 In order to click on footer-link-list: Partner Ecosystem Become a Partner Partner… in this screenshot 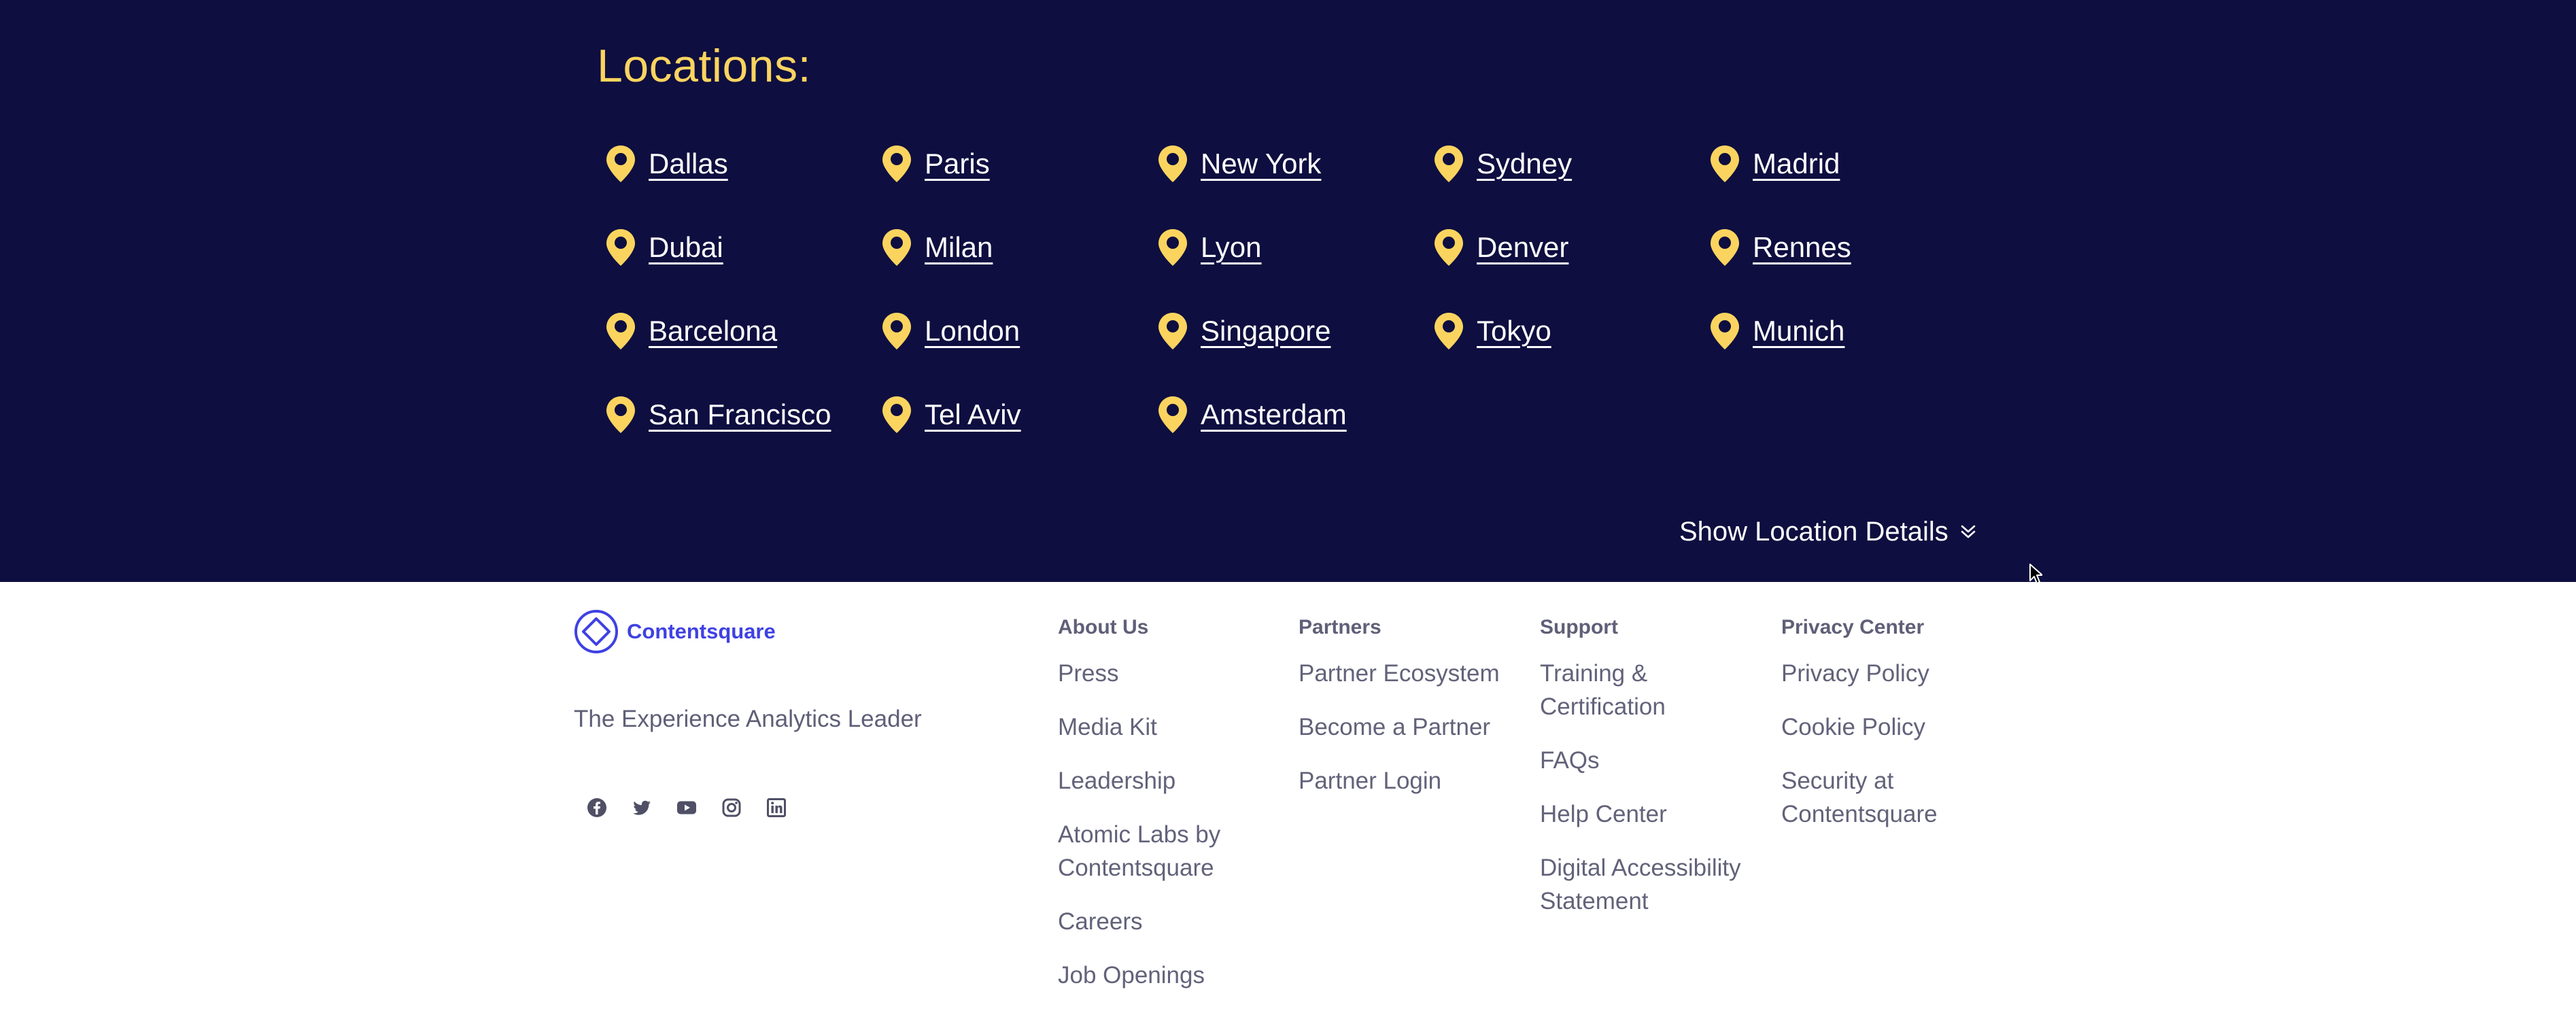, I will do `click(1411, 727)`.